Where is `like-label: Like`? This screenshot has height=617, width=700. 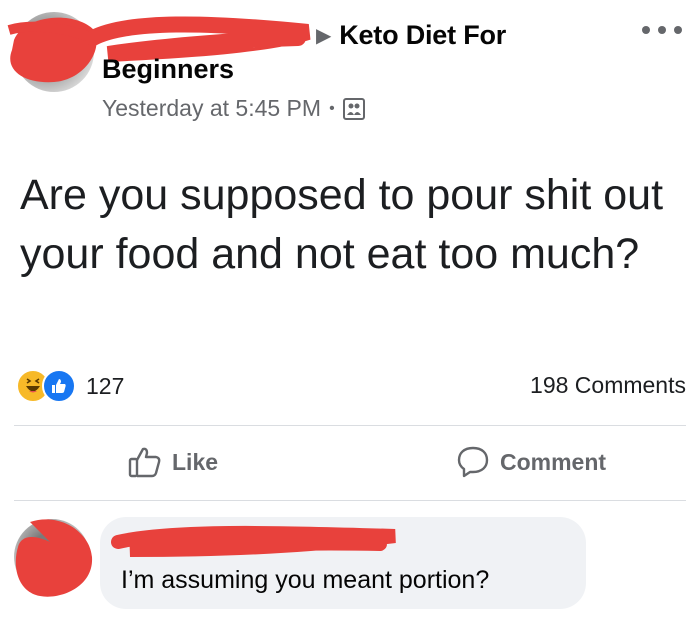
like-label: Like is located at coordinates (195, 461).